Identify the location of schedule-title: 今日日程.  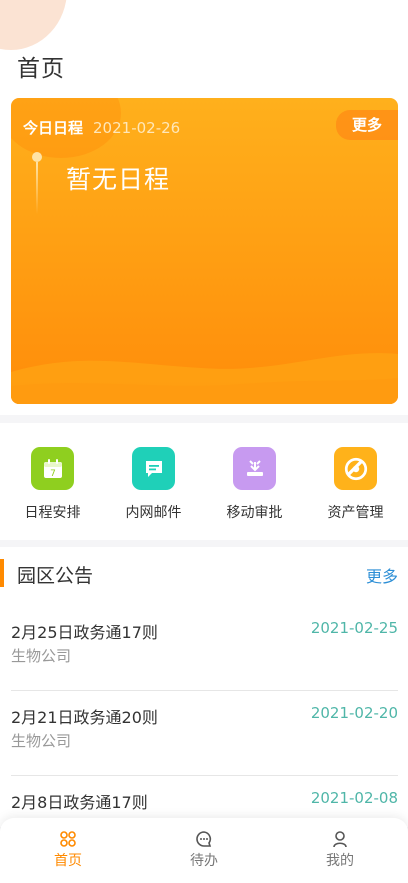
(53, 128).